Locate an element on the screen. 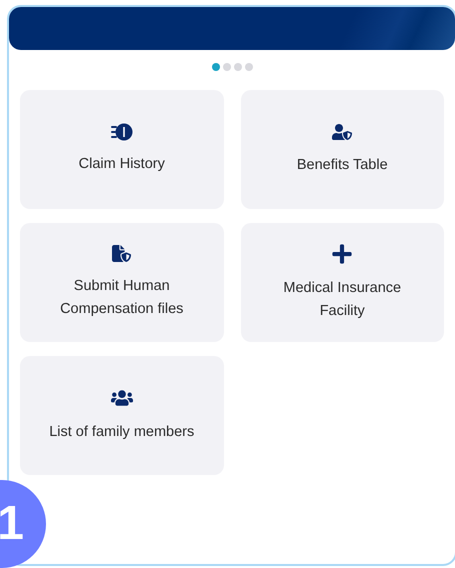 The width and height of the screenshot is (455, 568). menu-tile: Medical Insurance Facility is located at coordinates (342, 282).